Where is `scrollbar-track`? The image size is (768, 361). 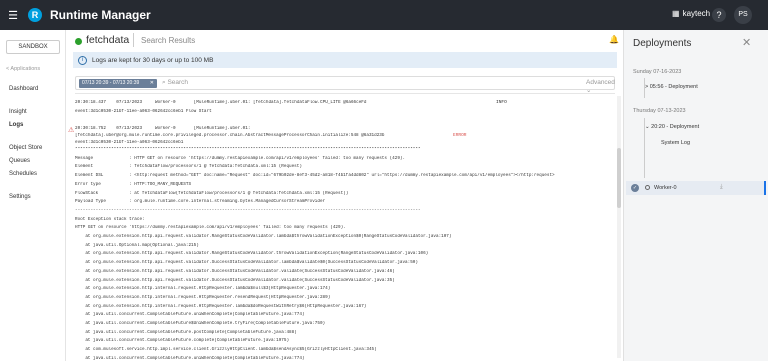 scrollbar-track is located at coordinates (619, 227).